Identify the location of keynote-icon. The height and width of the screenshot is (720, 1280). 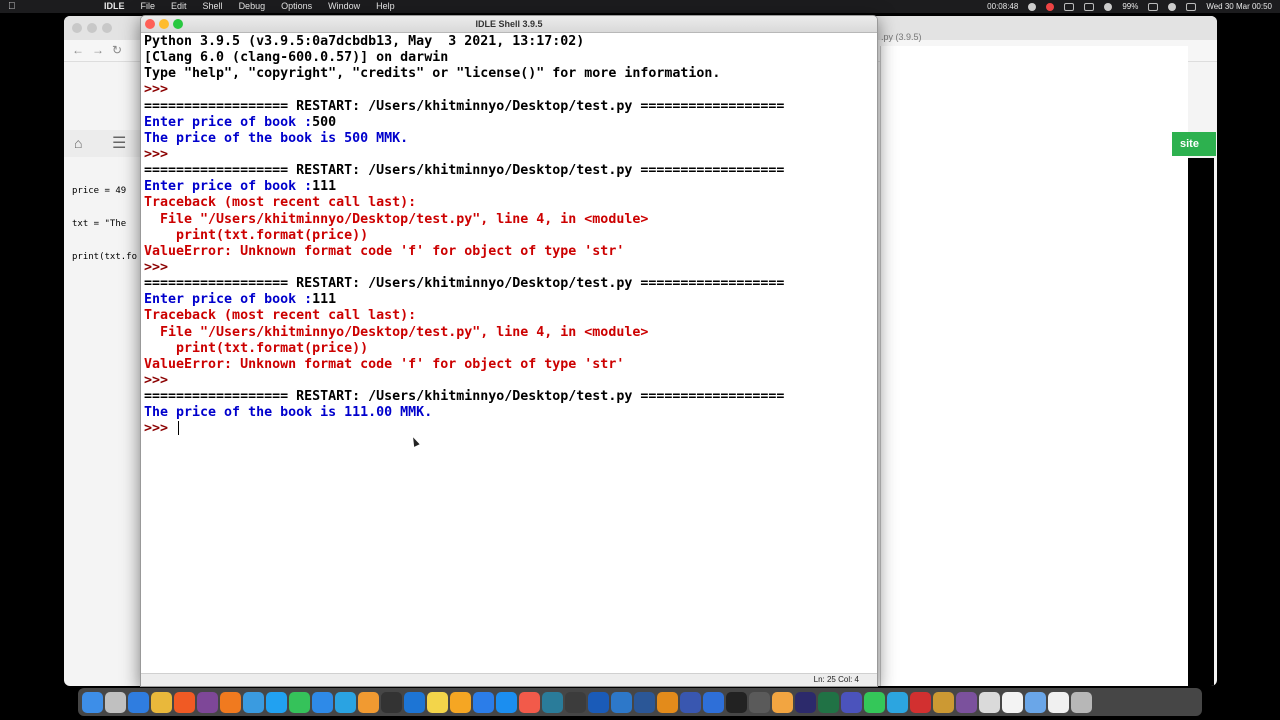
(483, 702).